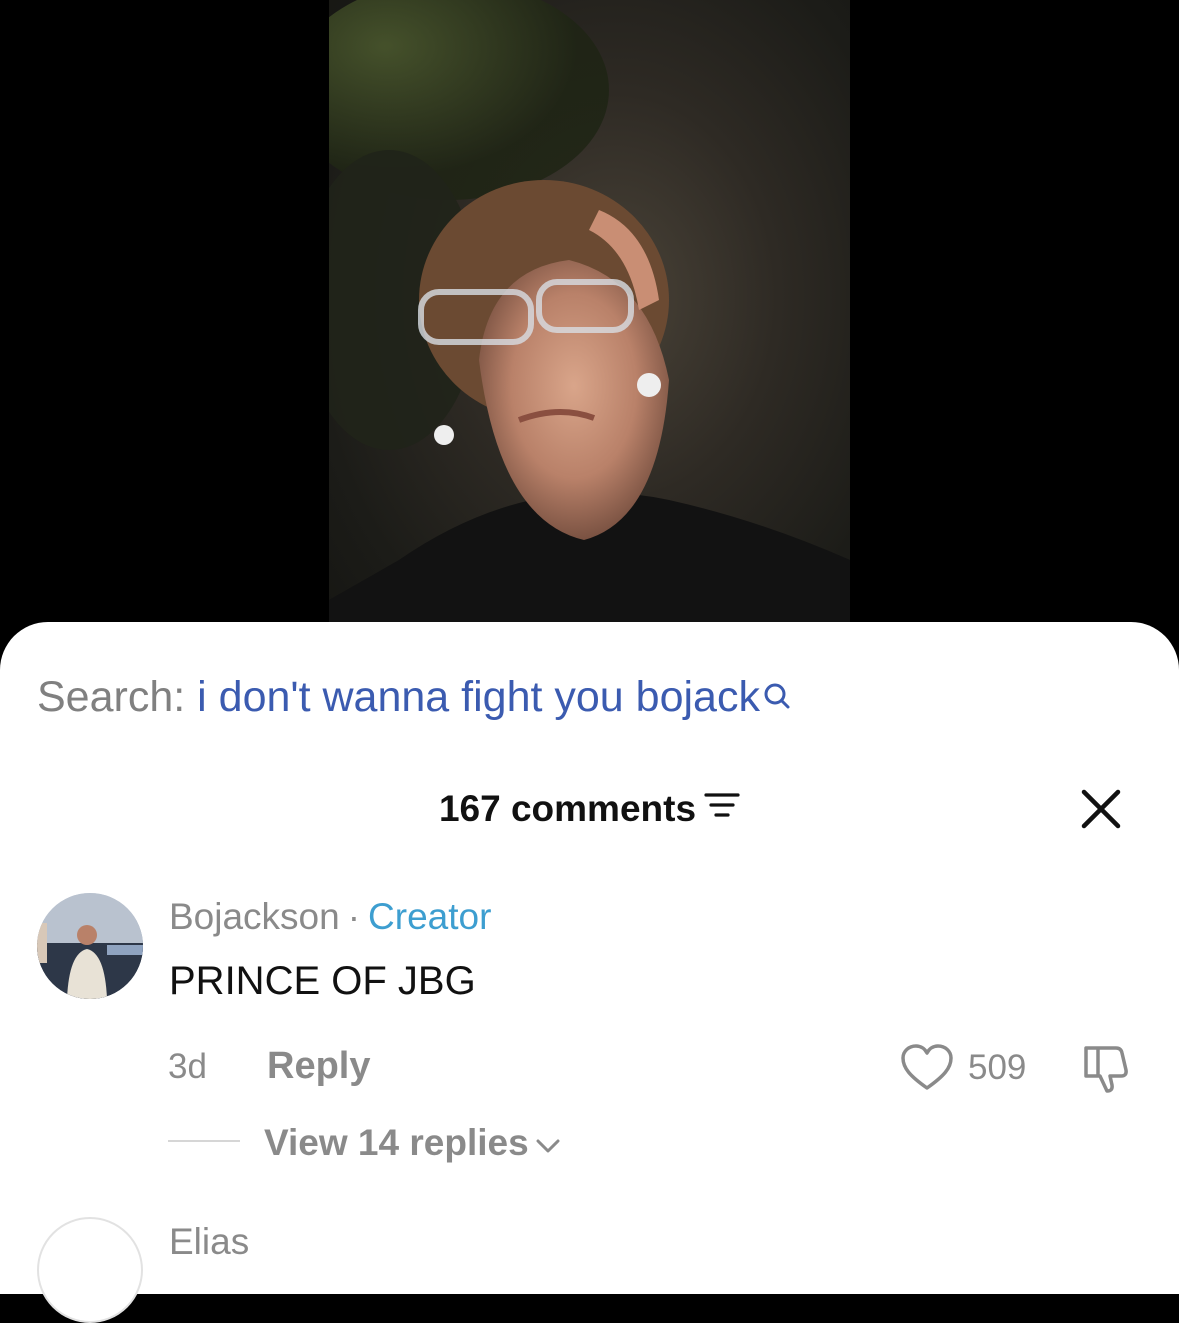 This screenshot has width=1179, height=1323. I want to click on like-button: 509, so click(963, 1068).